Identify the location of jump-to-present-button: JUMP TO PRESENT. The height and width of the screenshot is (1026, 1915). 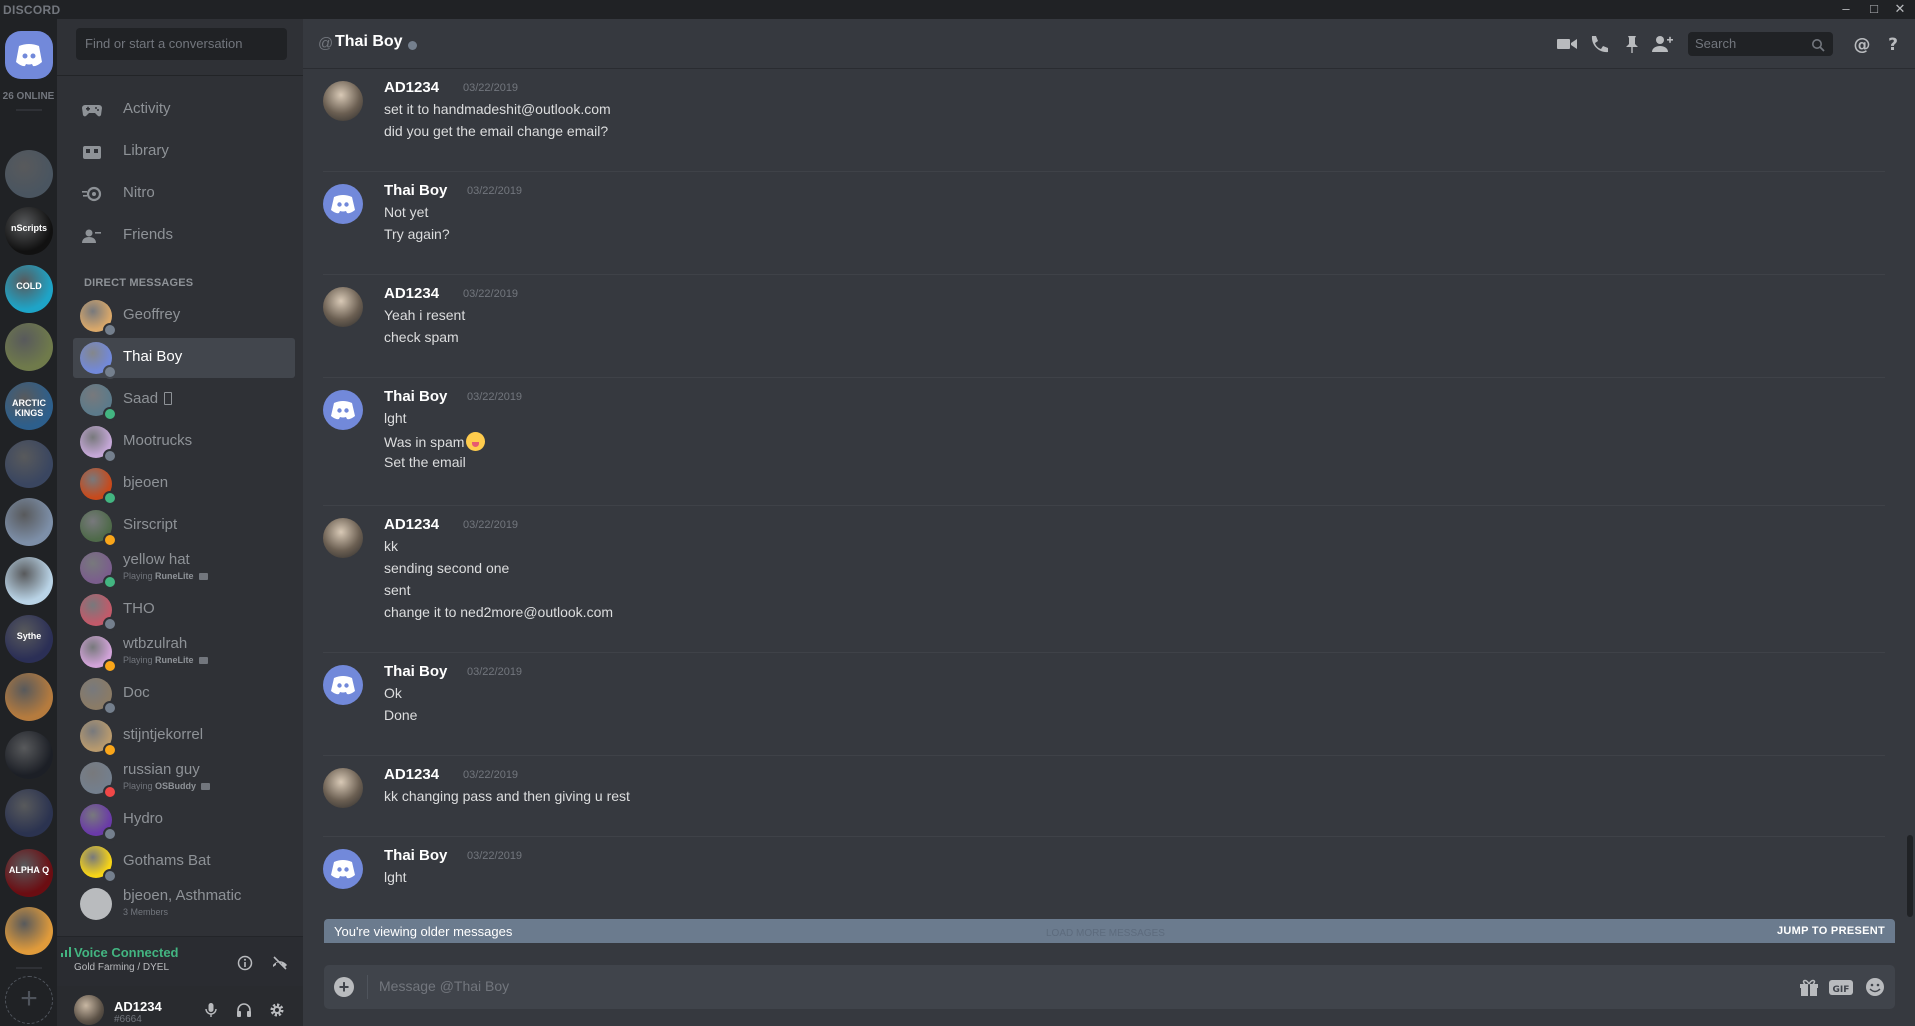
(1831, 931).